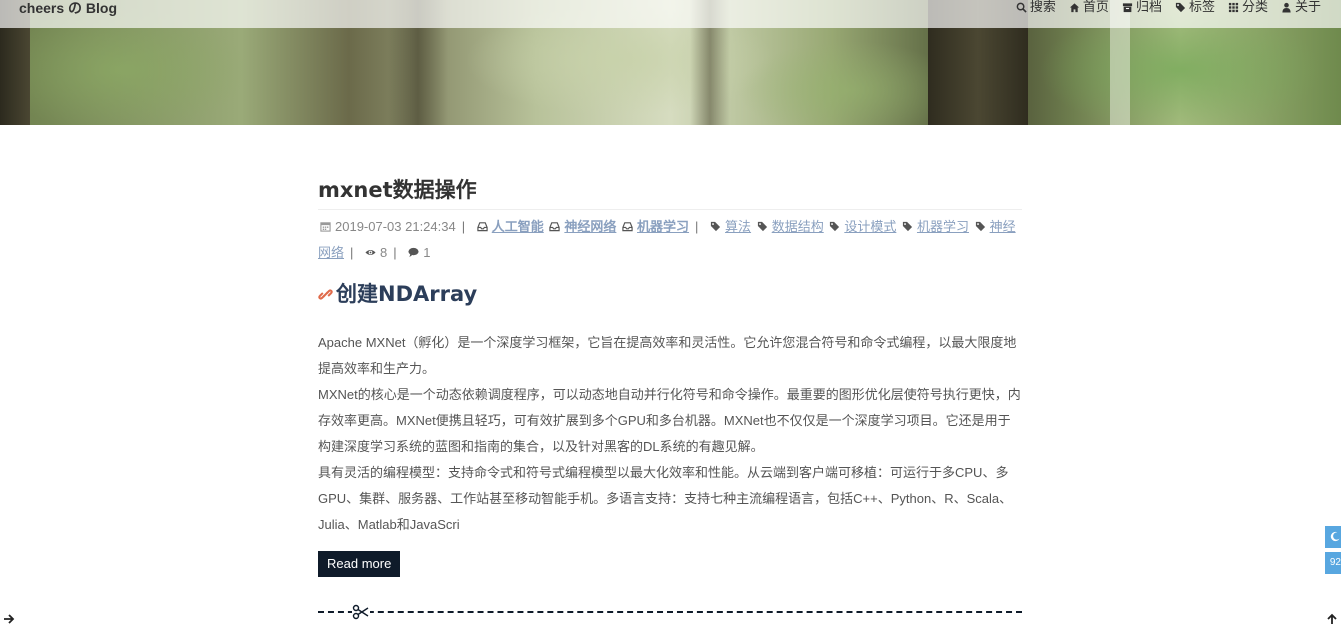  I want to click on back-to-top-icon, so click(1332, 619).